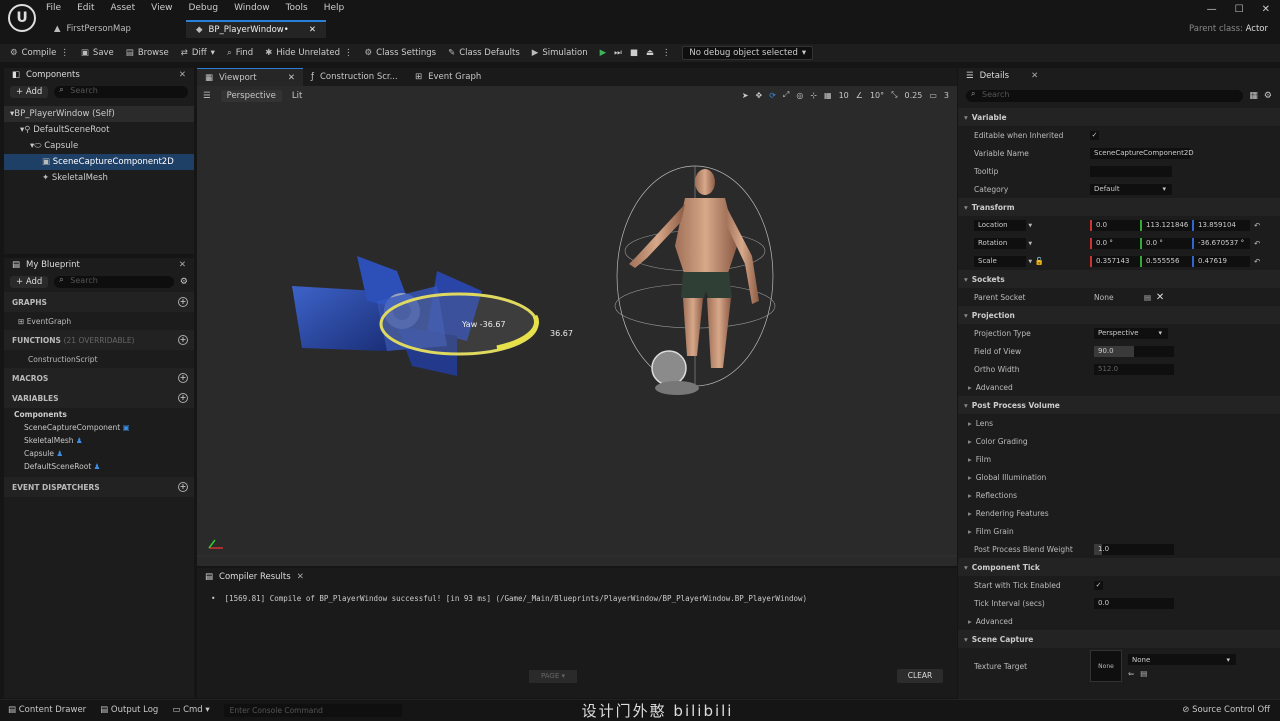 This screenshot has width=1280, height=721. What do you see at coordinates (183, 340) in the screenshot?
I see `add-function-icon: +` at bounding box center [183, 340].